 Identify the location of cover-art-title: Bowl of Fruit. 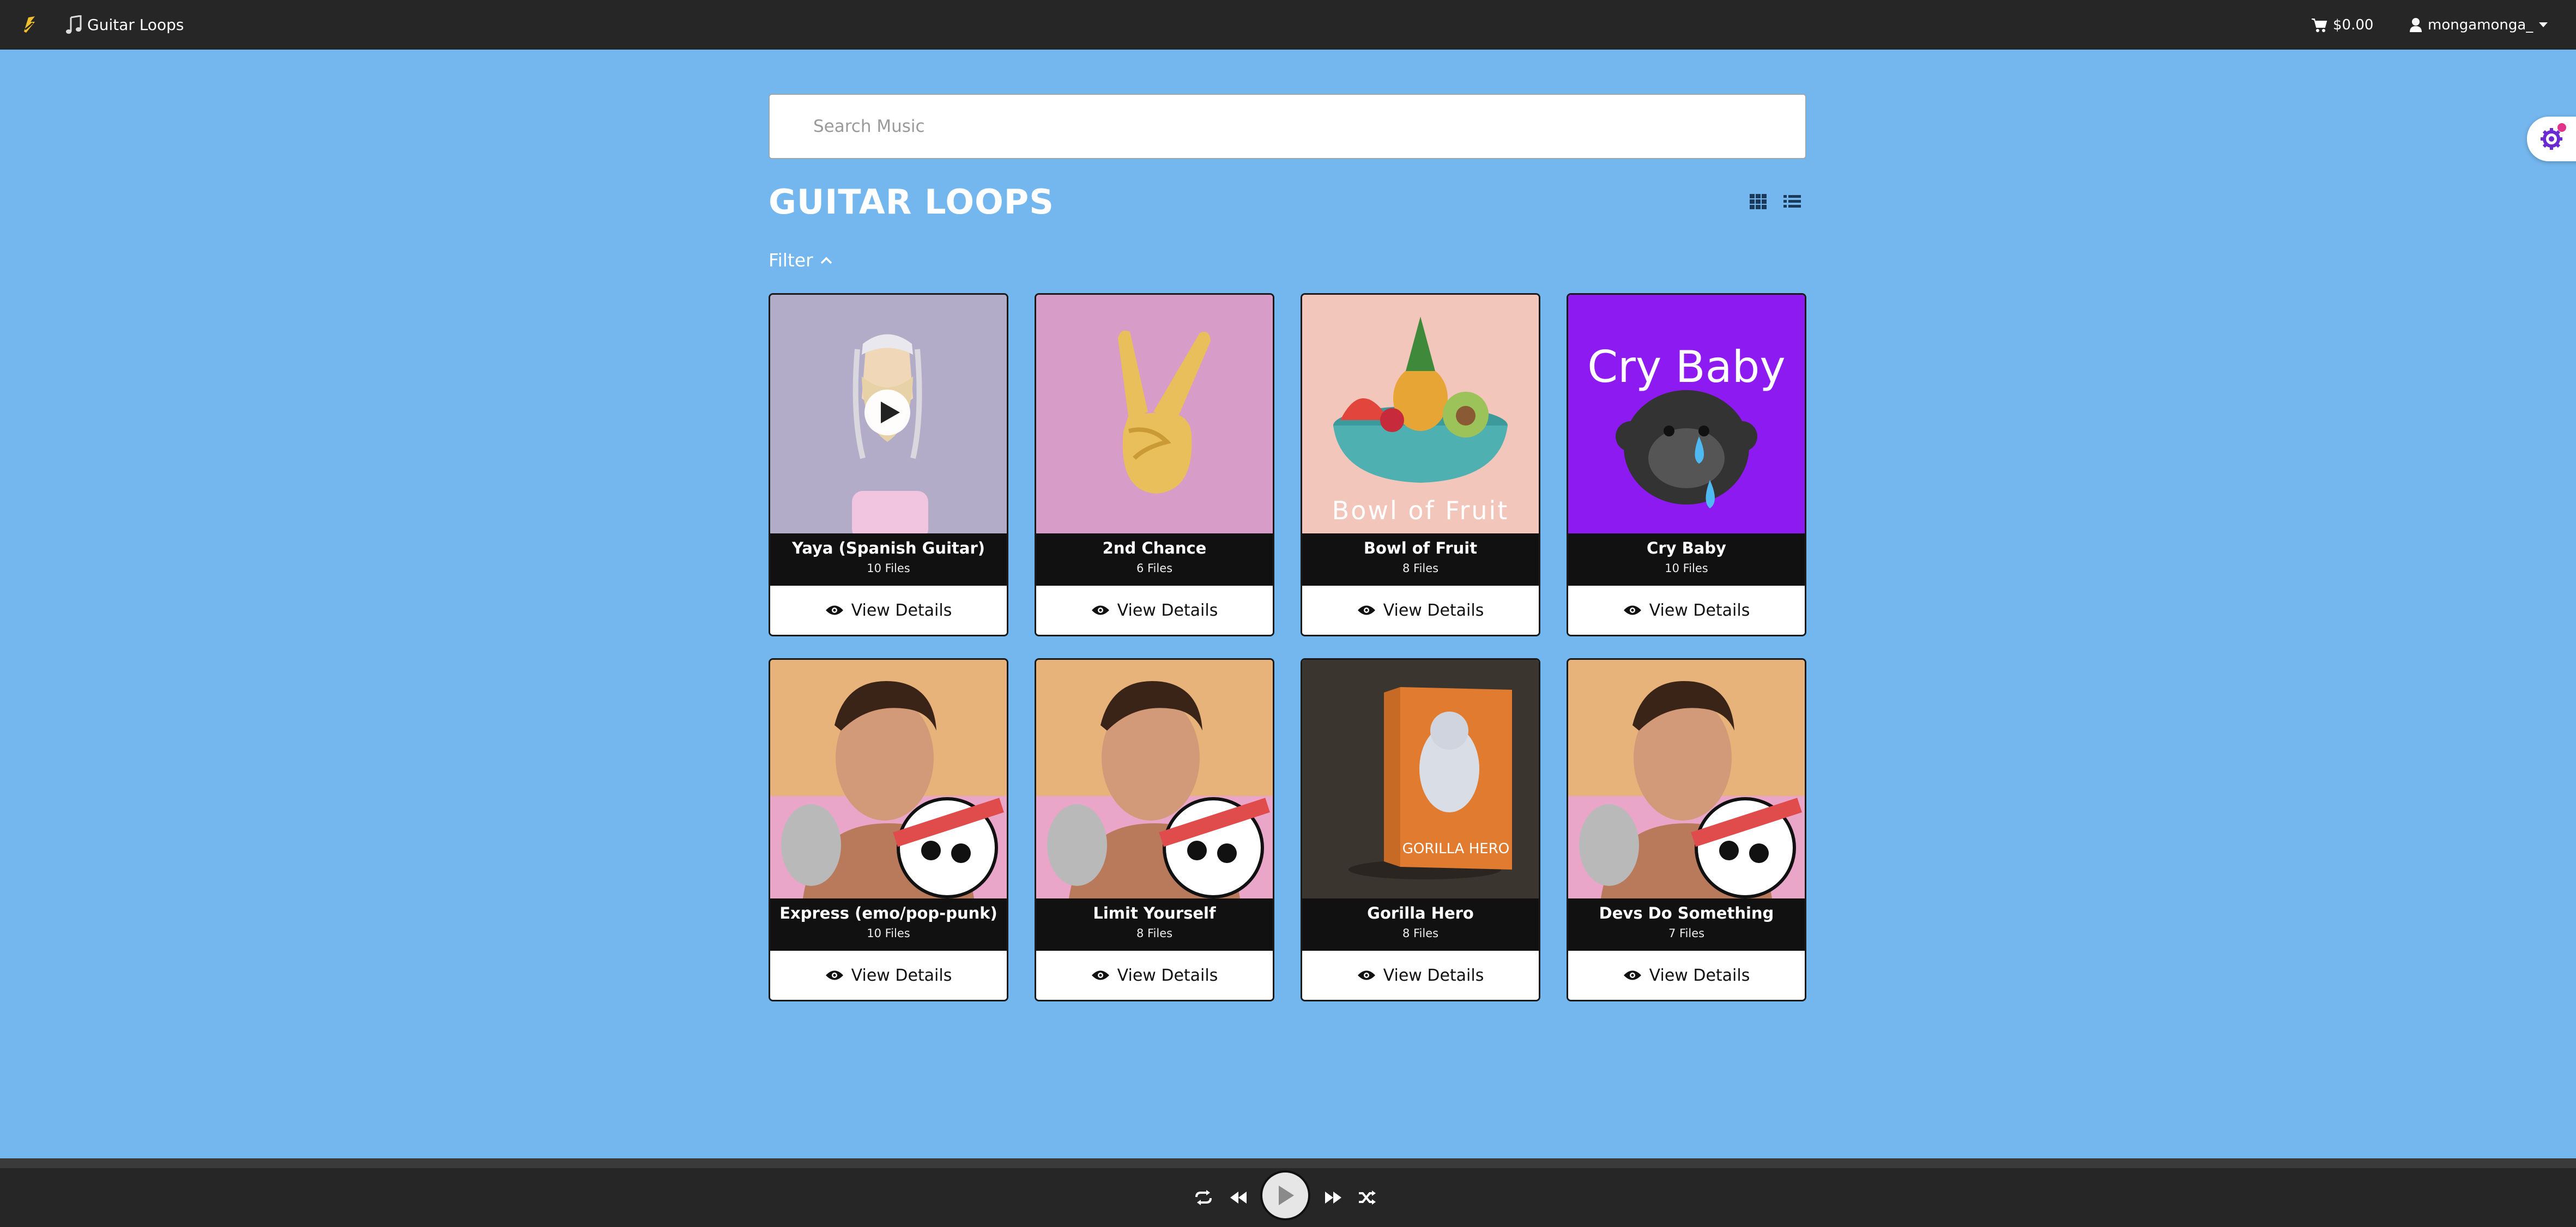
(1420, 511).